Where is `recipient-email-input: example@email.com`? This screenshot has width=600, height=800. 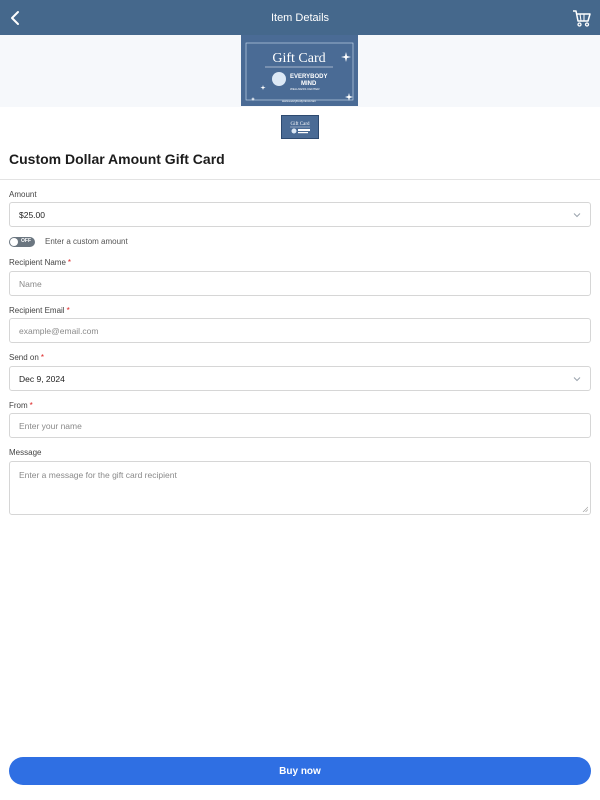 recipient-email-input: example@email.com is located at coordinates (300, 330).